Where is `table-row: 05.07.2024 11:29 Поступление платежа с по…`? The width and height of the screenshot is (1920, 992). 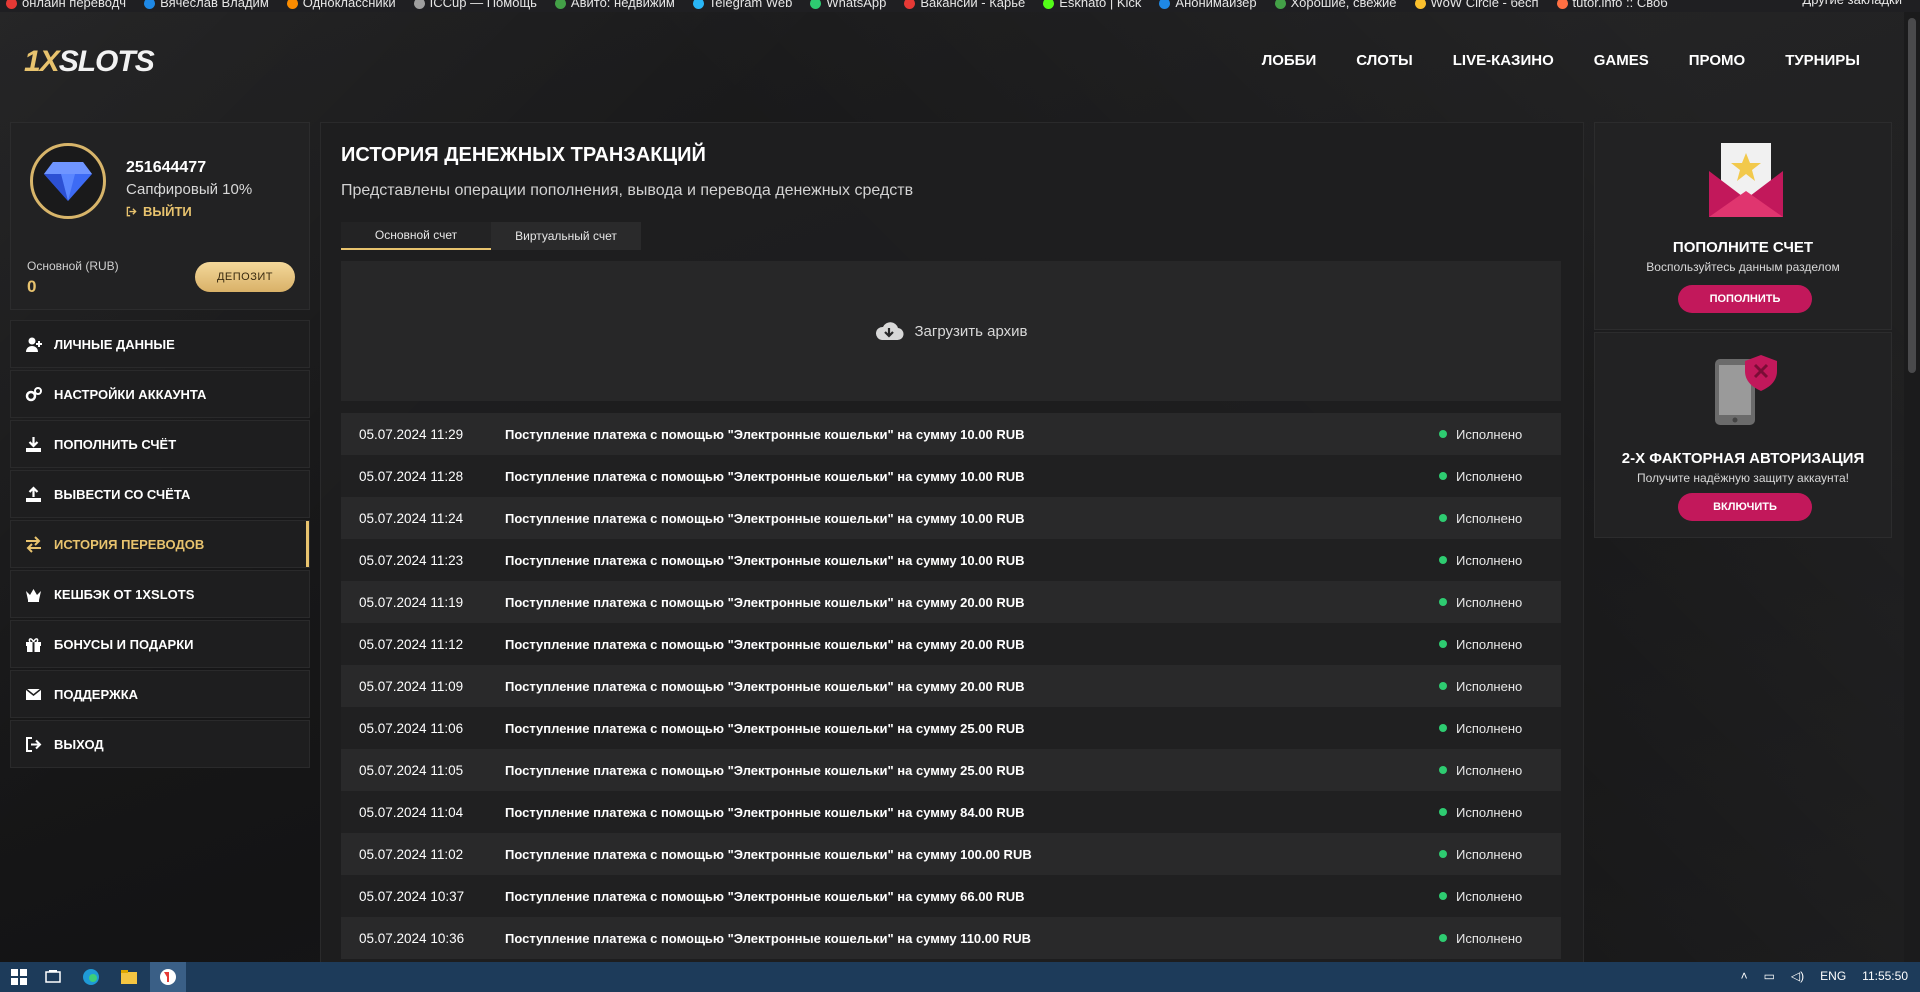
table-row: 05.07.2024 11:29 Поступление платежа с по… is located at coordinates (951, 434).